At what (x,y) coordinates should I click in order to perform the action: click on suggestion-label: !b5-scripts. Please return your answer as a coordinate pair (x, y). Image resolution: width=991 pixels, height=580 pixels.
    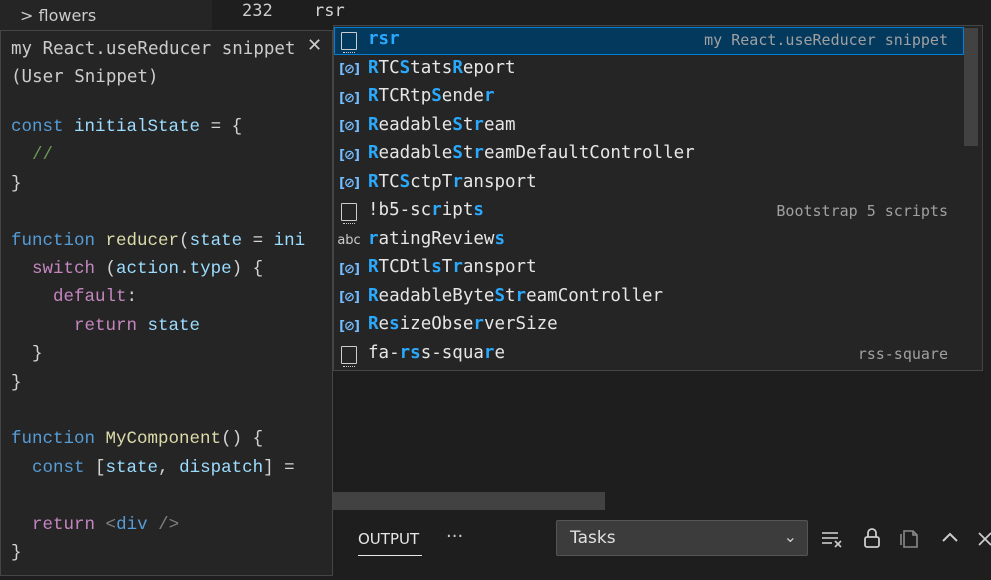
    Looking at the image, I should click on (426, 210).